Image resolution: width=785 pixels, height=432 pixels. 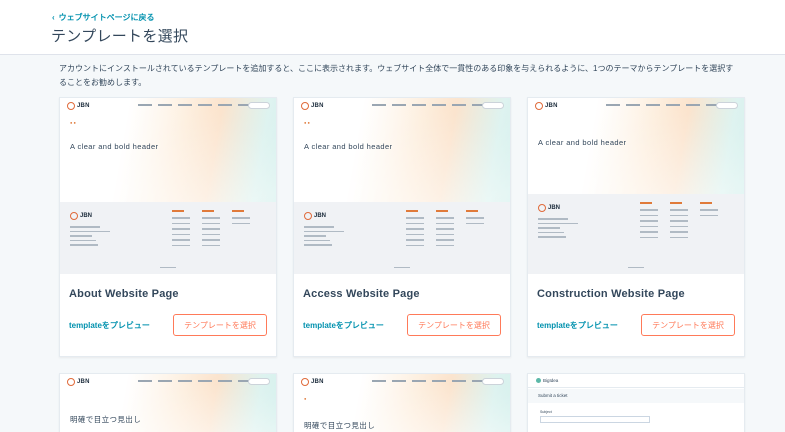 What do you see at coordinates (124, 294) in the screenshot?
I see `template-title: About Website Page` at bounding box center [124, 294].